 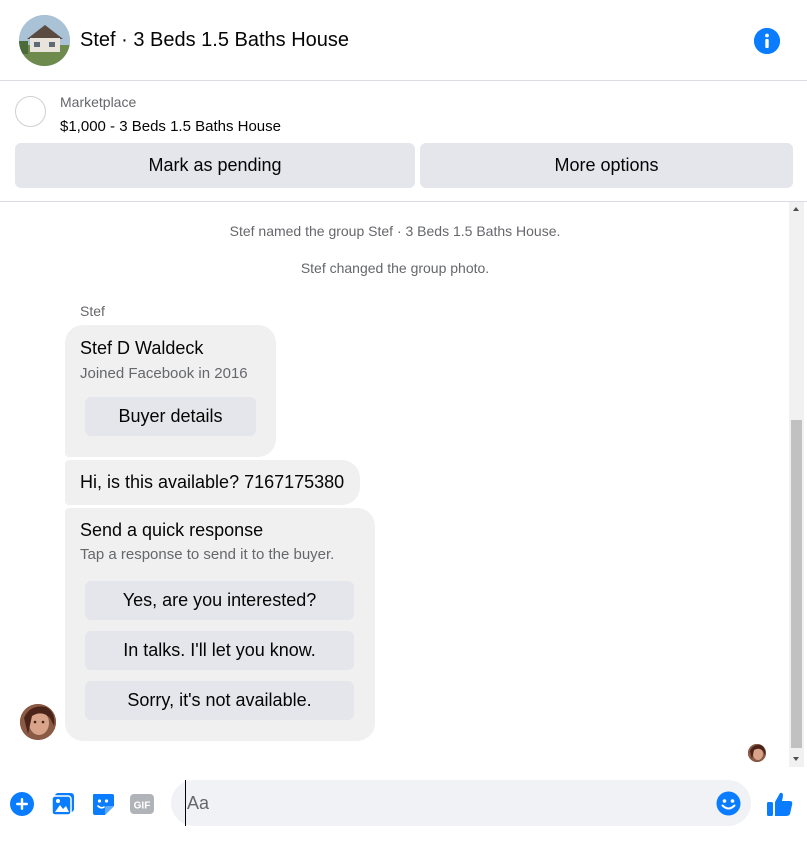 I want to click on quick-response-subtitle: Tap a response to send it to the buyer., so click(x=207, y=554).